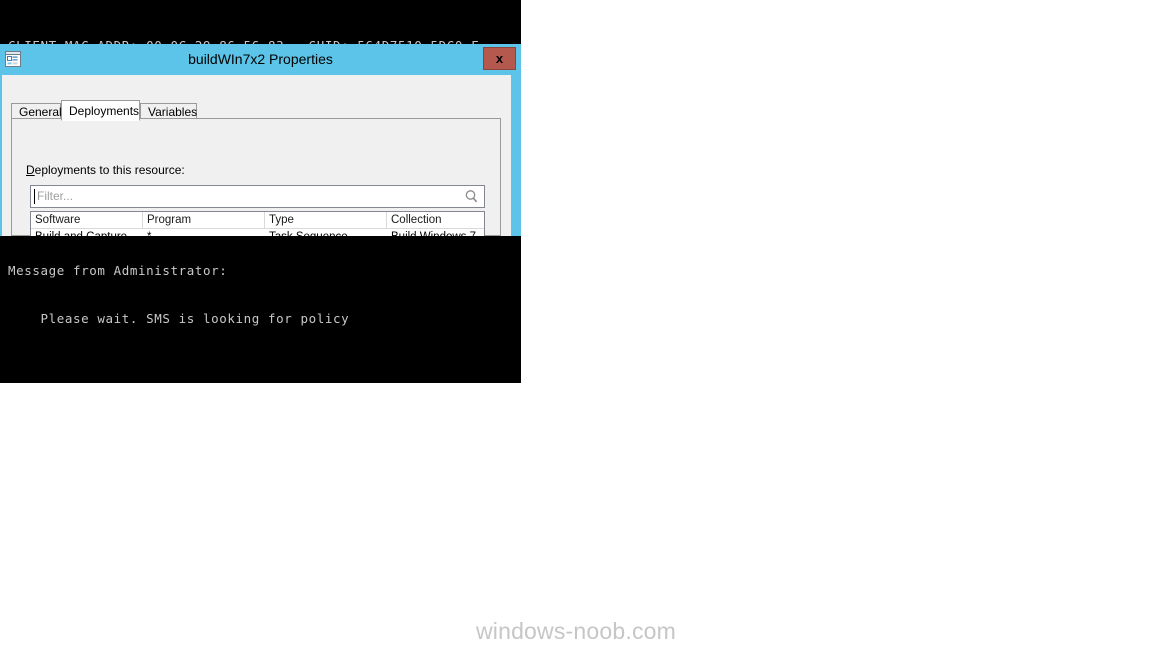 The image size is (1152, 648). I want to click on column-header-program: Program, so click(204, 220).